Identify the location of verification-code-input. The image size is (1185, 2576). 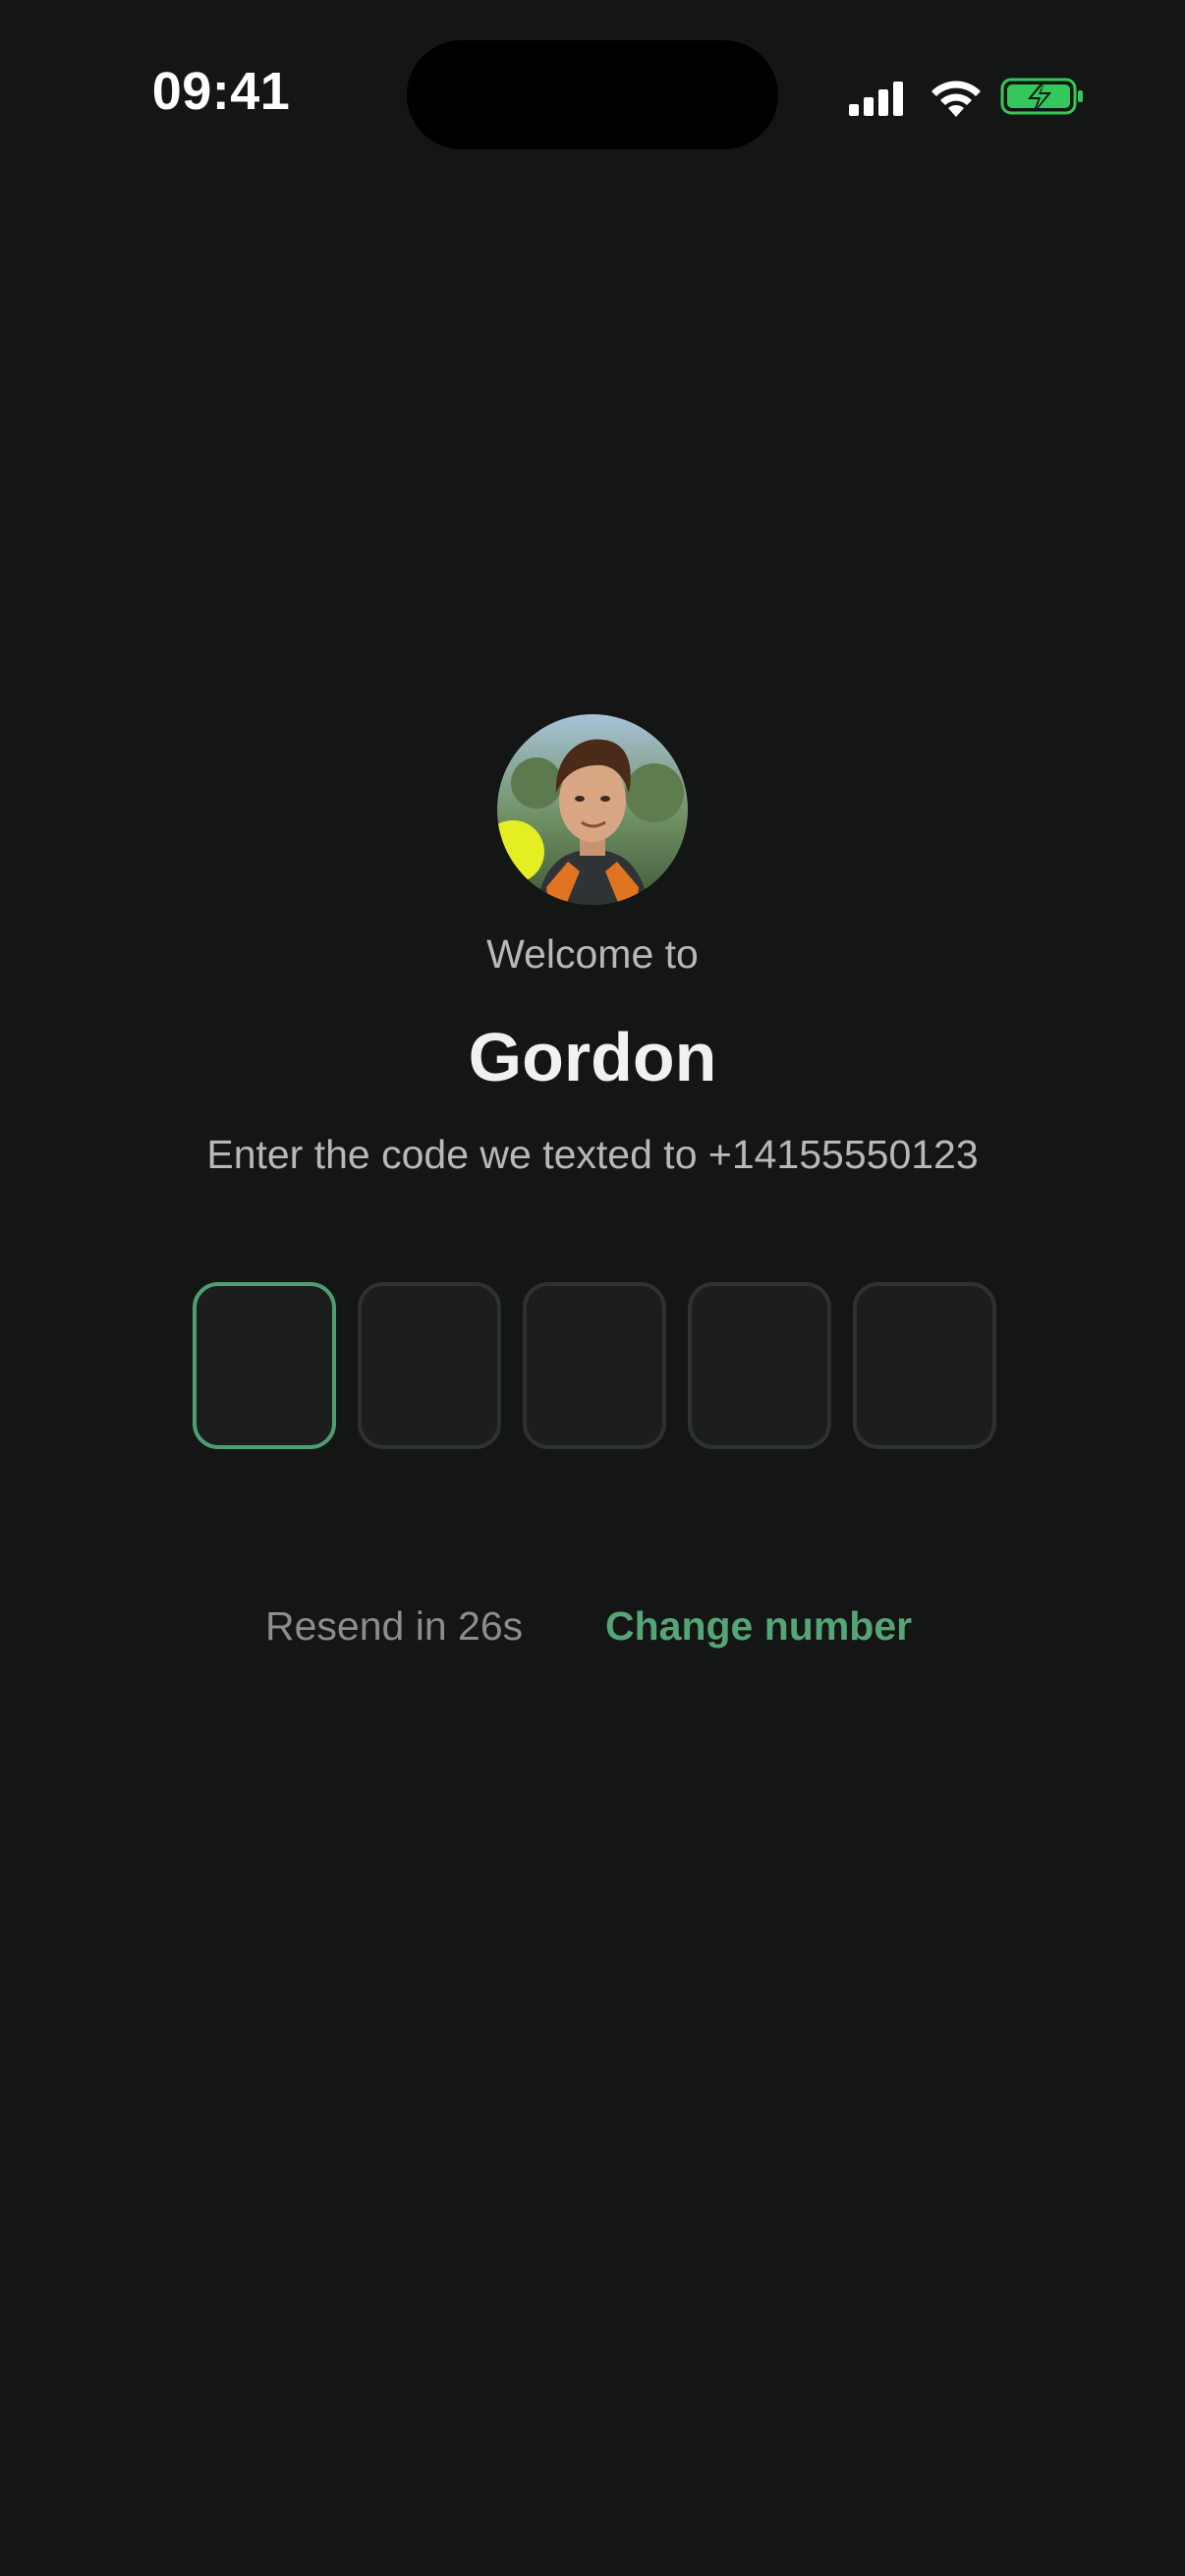
(594, 1365).